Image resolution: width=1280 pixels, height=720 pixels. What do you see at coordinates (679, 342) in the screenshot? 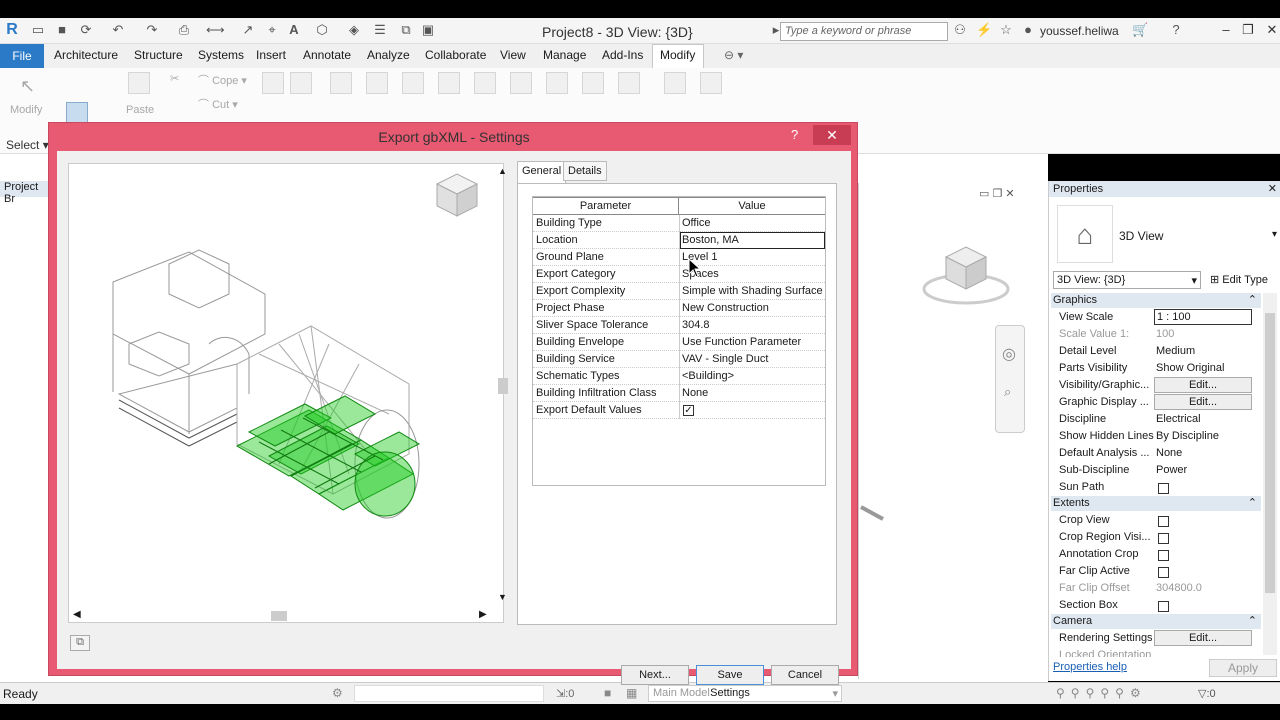
I see `table-row: Building Envelope Use Function Parameter` at bounding box center [679, 342].